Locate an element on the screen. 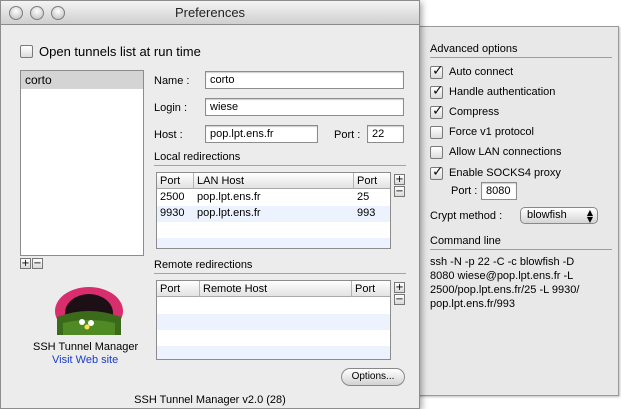 The image size is (621, 409). name-label: Name : is located at coordinates (172, 81).